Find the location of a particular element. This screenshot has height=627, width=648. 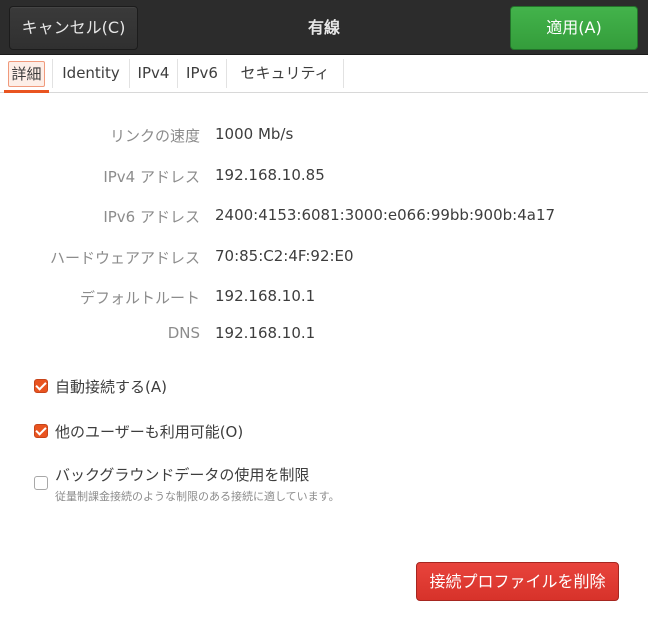

tab-ipv6-label: IPv6 is located at coordinates (202, 73).